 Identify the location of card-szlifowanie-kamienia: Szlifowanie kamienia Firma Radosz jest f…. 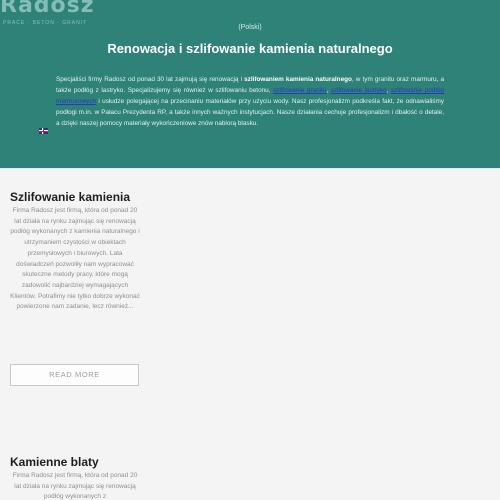
(75, 251).